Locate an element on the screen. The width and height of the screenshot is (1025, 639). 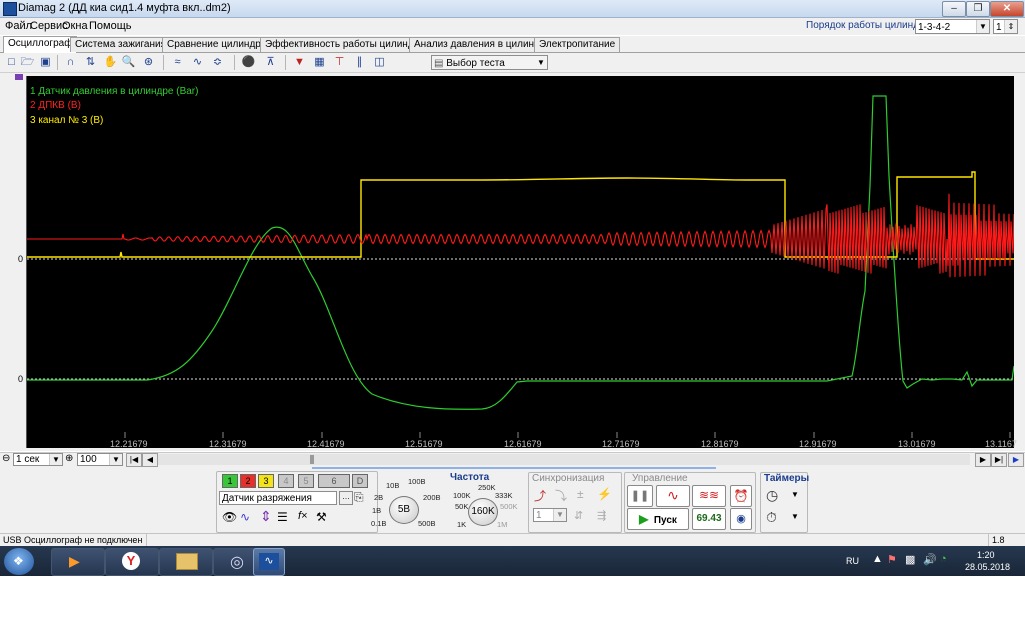
volume-icon: 🔊 is located at coordinates (930, 559).